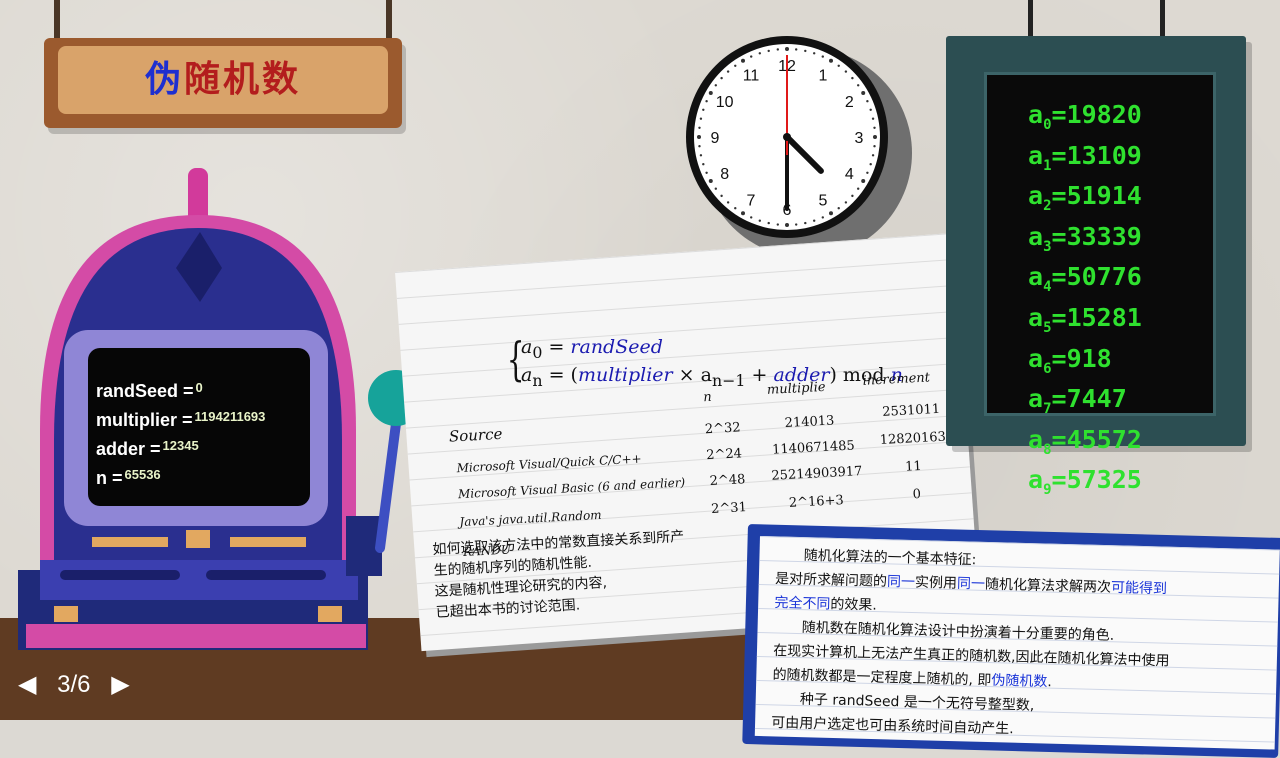  What do you see at coordinates (727, 481) in the screenshot?
I see `table-row-2-n: 2^48` at bounding box center [727, 481].